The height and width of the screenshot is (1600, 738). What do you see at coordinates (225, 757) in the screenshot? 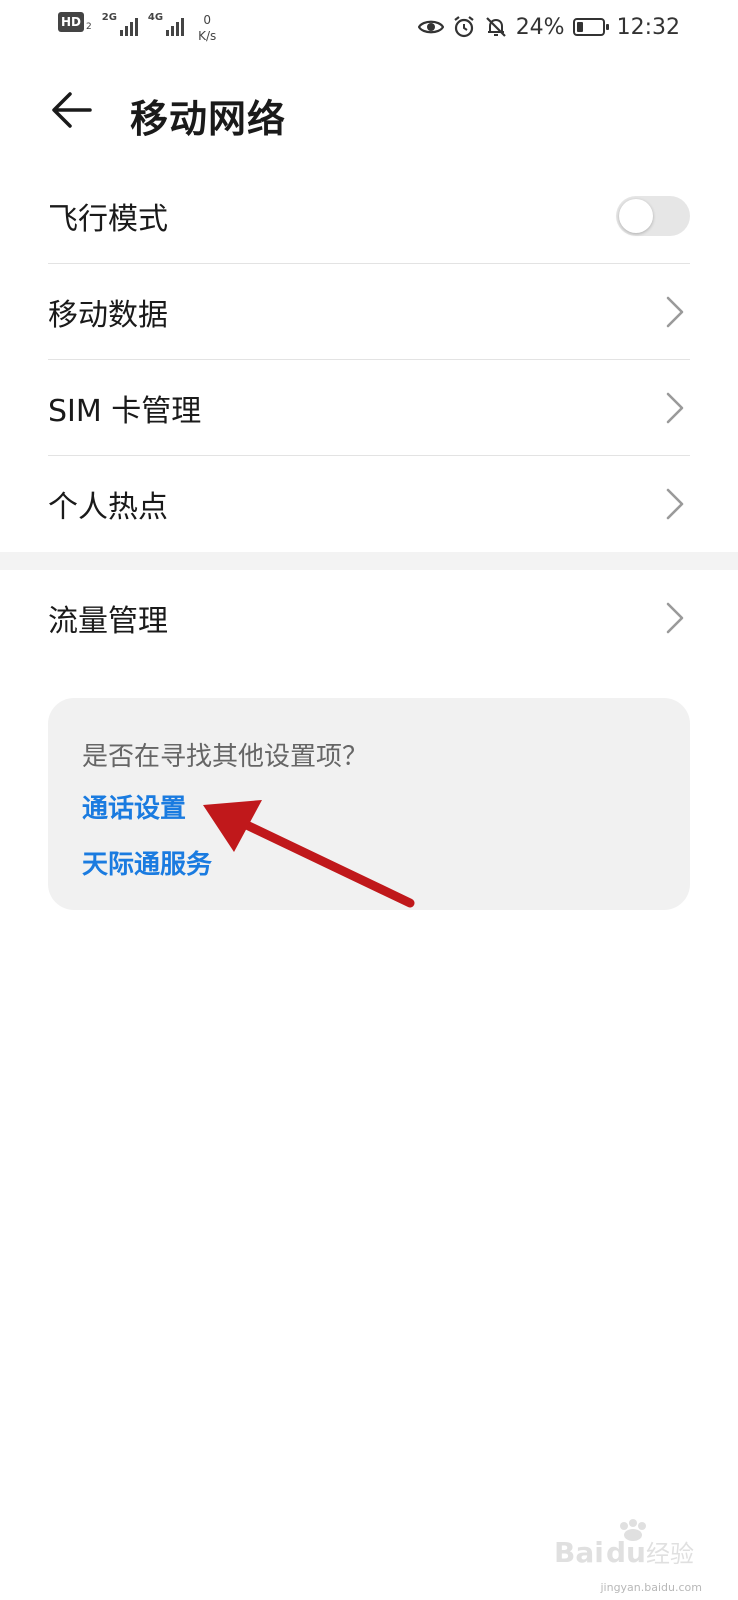
I see `suggestions-question: 是否在寻找其他设置项？` at bounding box center [225, 757].